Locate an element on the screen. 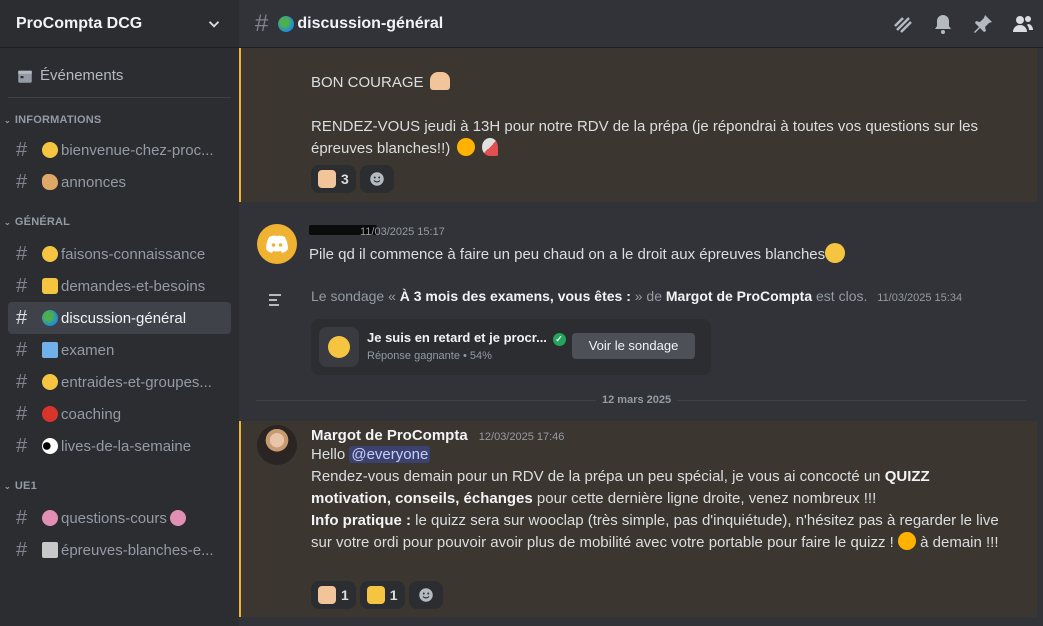 The width and height of the screenshot is (1043, 626). bold-text: Info pratique : is located at coordinates (361, 520).